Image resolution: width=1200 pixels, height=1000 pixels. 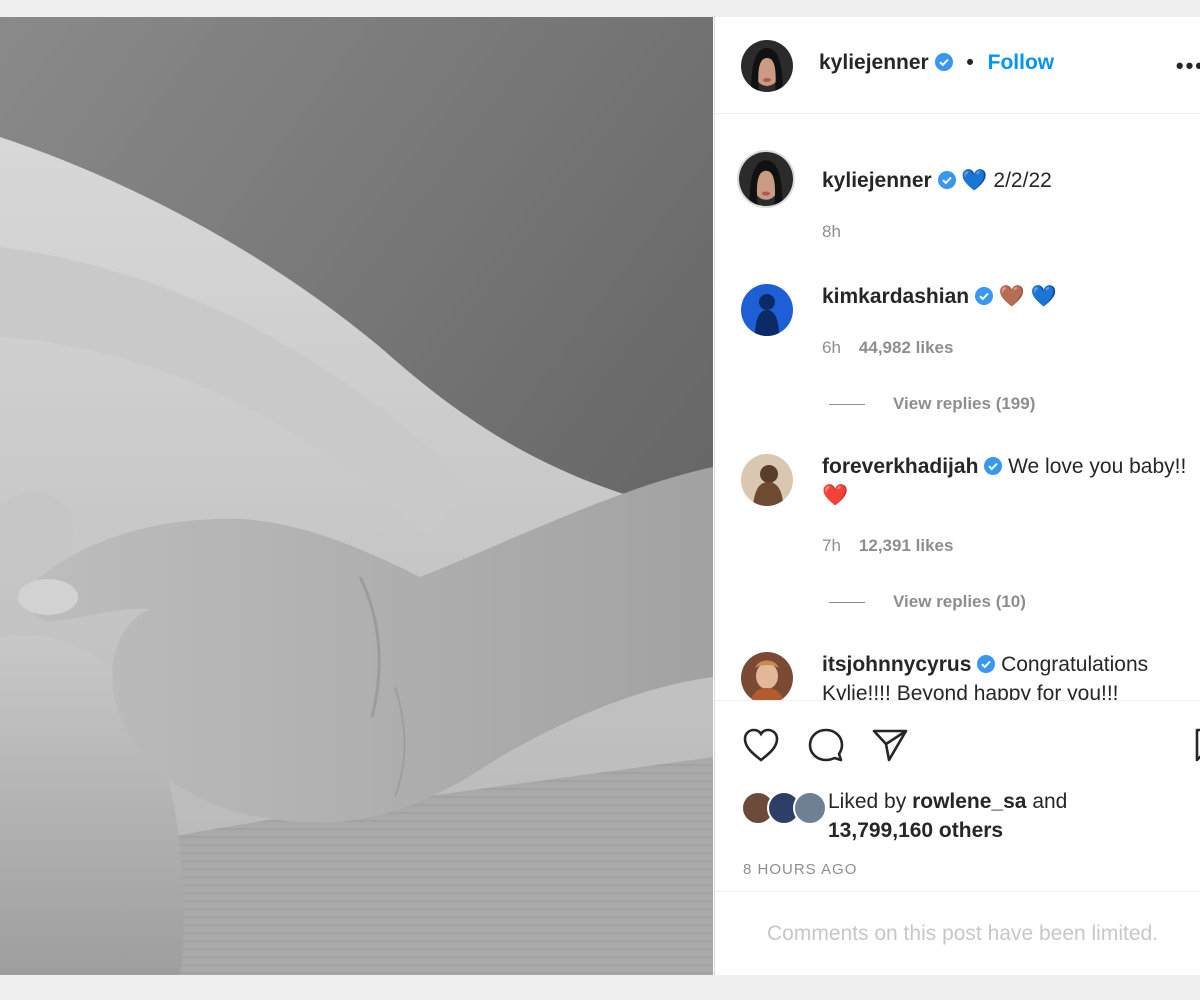 I want to click on caption-time: 8h, so click(x=831, y=231).